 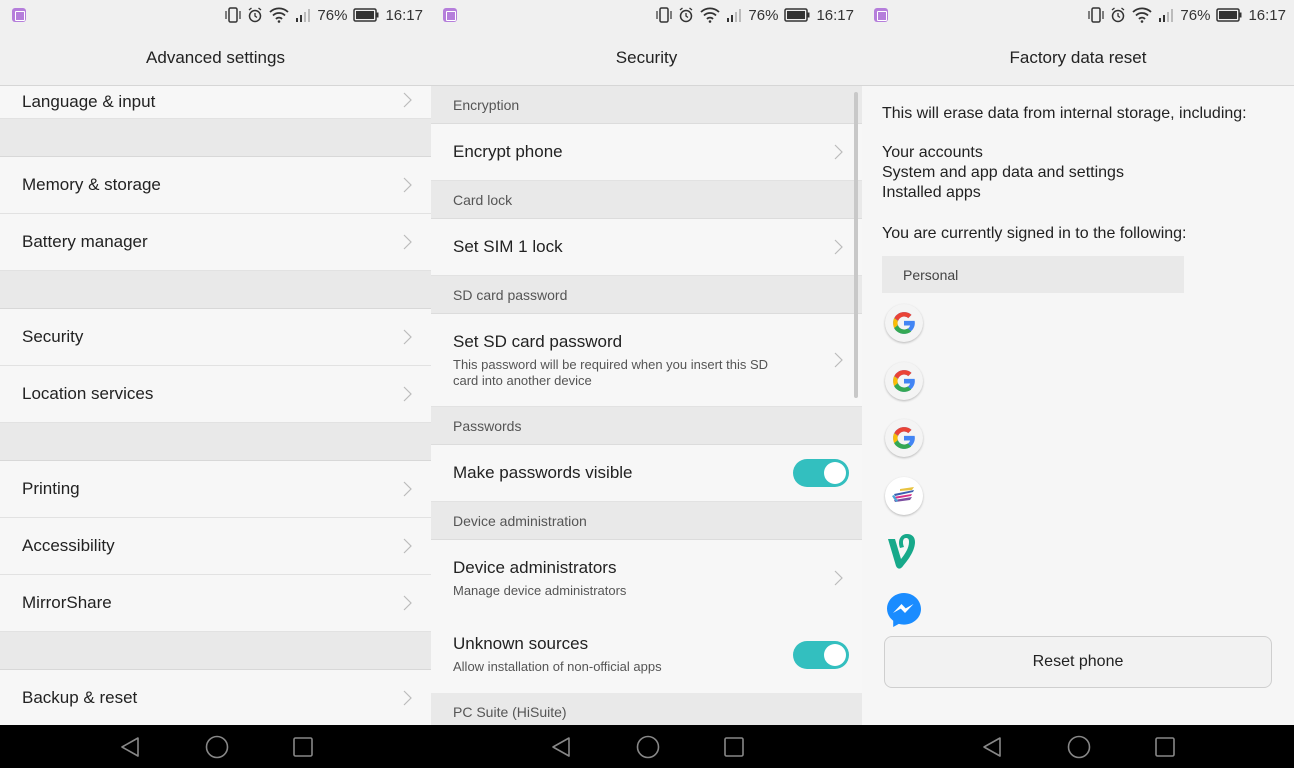 What do you see at coordinates (85, 241) in the screenshot?
I see `item-label: Battery manager` at bounding box center [85, 241].